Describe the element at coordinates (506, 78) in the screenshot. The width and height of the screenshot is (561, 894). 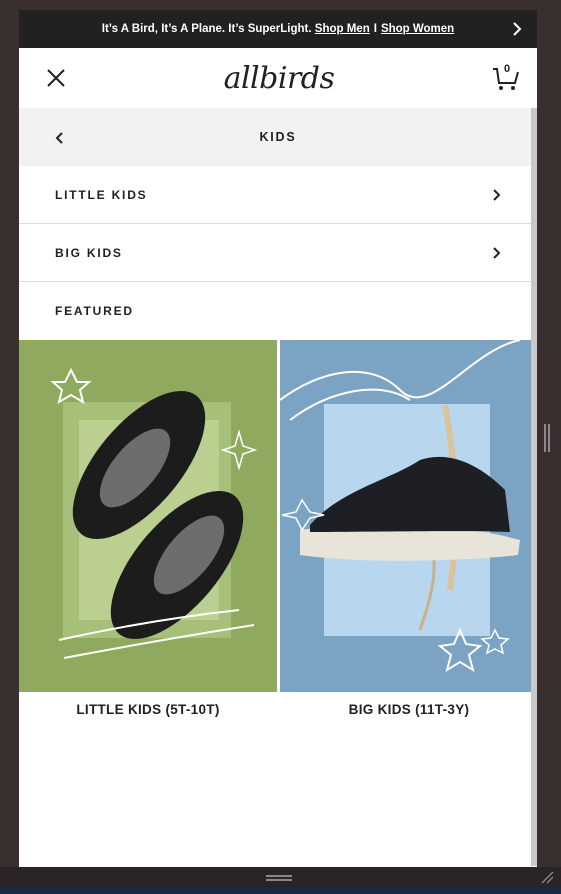
I see `cart-button: 0` at that location.